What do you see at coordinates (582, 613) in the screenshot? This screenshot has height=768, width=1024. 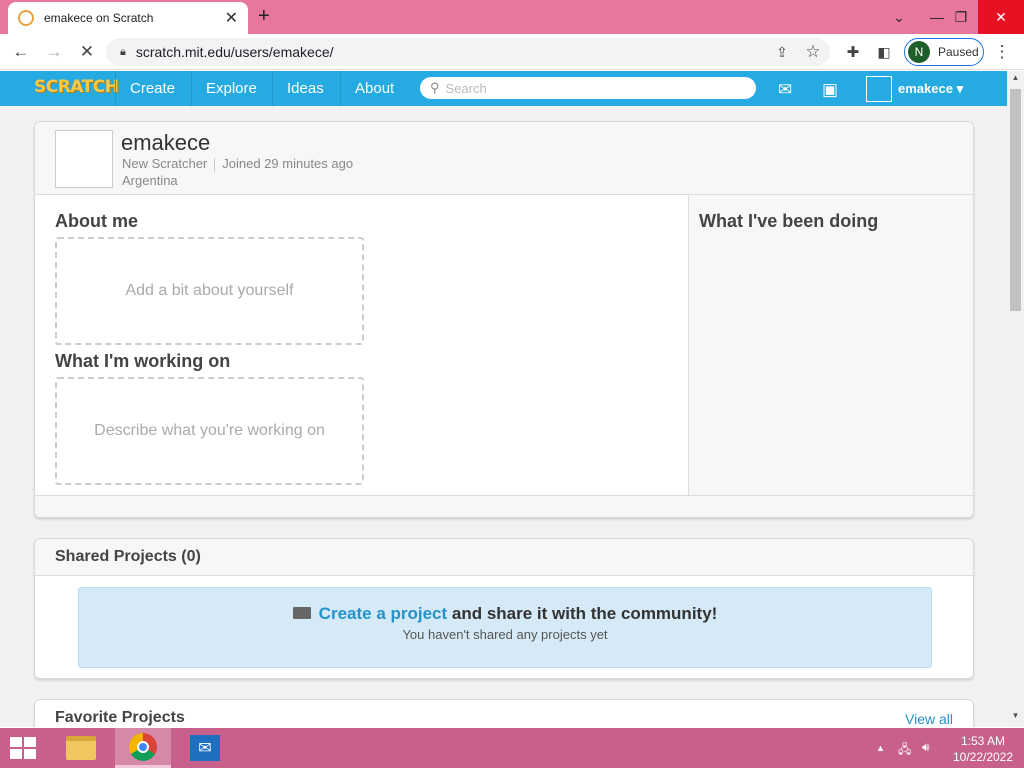 I see `empty-state-rest: and share it with the community!` at bounding box center [582, 613].